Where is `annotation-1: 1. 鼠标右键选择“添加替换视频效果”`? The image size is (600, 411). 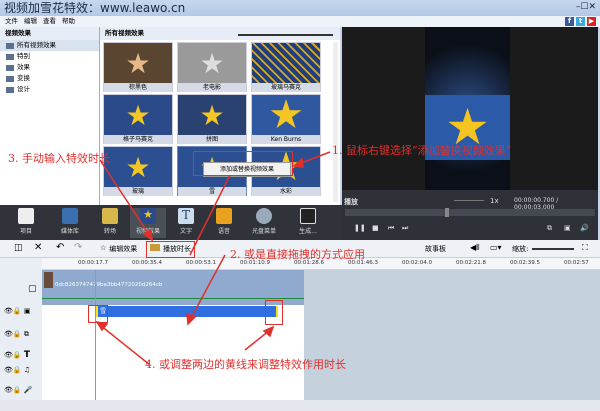 annotation-1: 1. 鼠标右键选择“添加替换视频效果” is located at coordinates (422, 150).